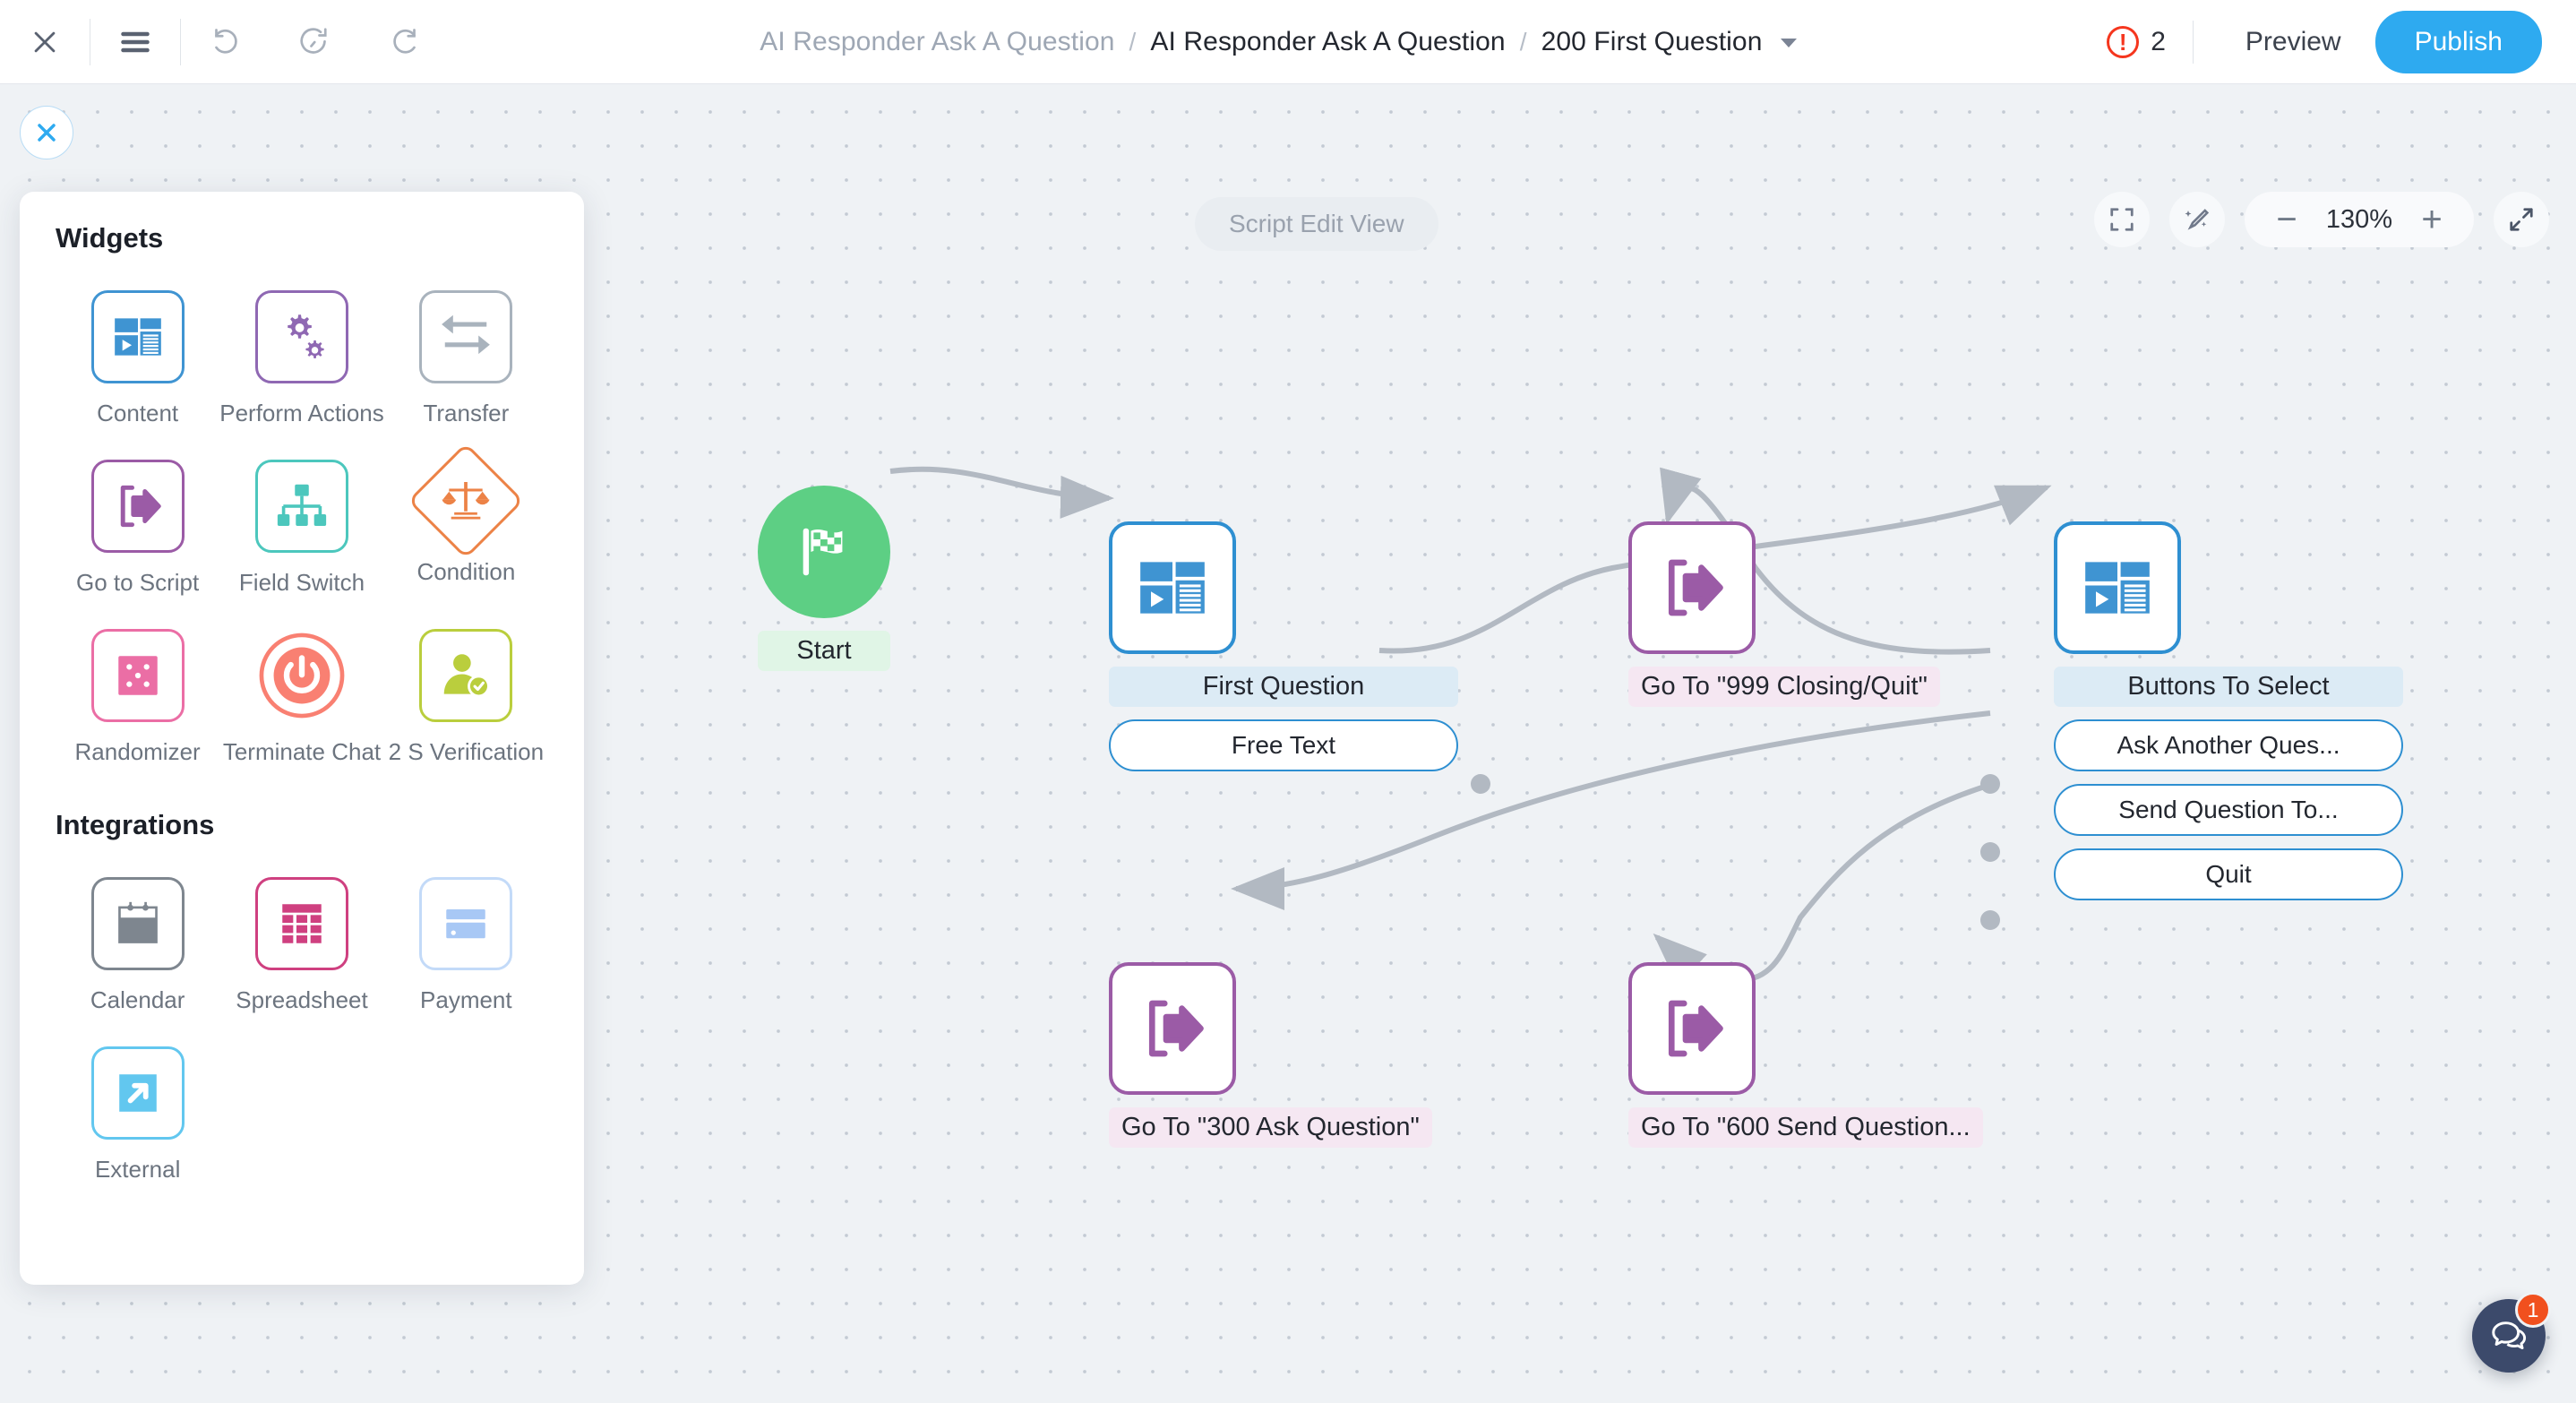  What do you see at coordinates (137, 751) in the screenshot?
I see `widget-label: Randomizer` at bounding box center [137, 751].